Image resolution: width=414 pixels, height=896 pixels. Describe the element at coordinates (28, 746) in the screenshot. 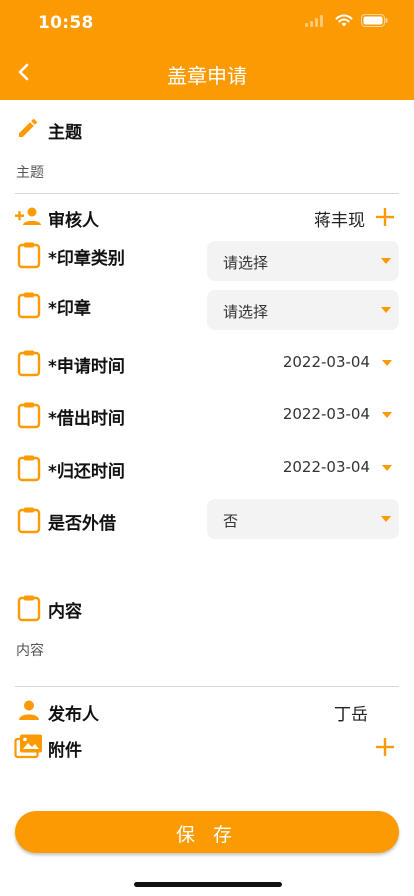

I see `images-icon` at that location.